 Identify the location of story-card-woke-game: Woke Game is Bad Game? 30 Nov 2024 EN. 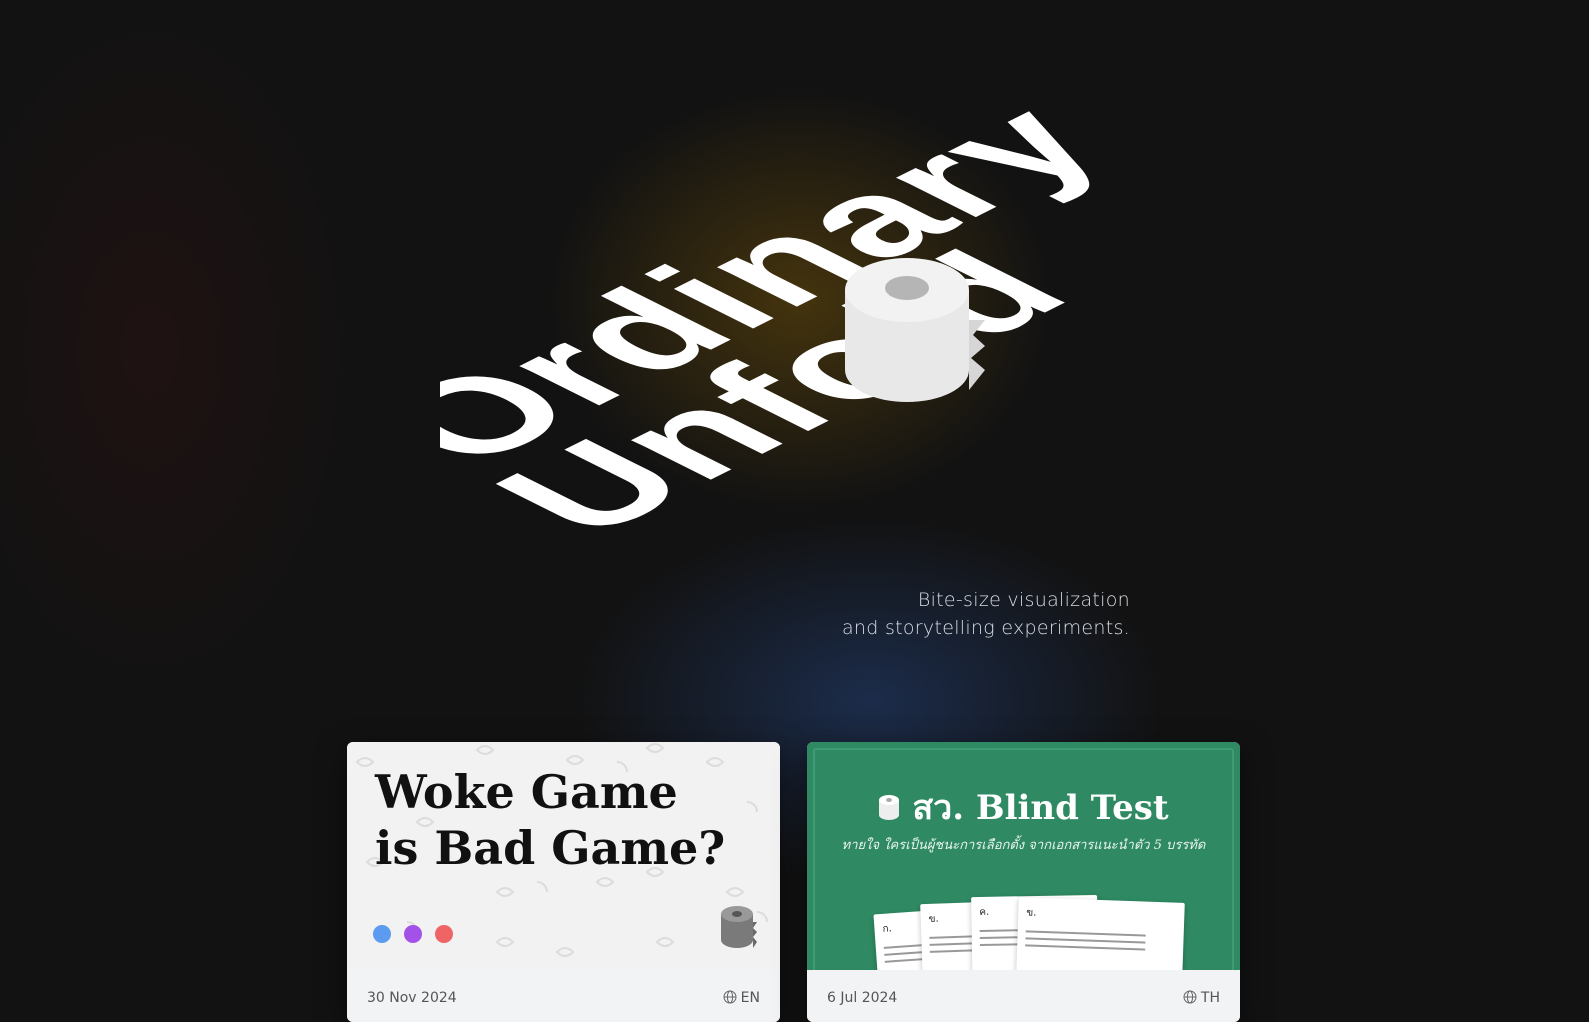
(563, 882).